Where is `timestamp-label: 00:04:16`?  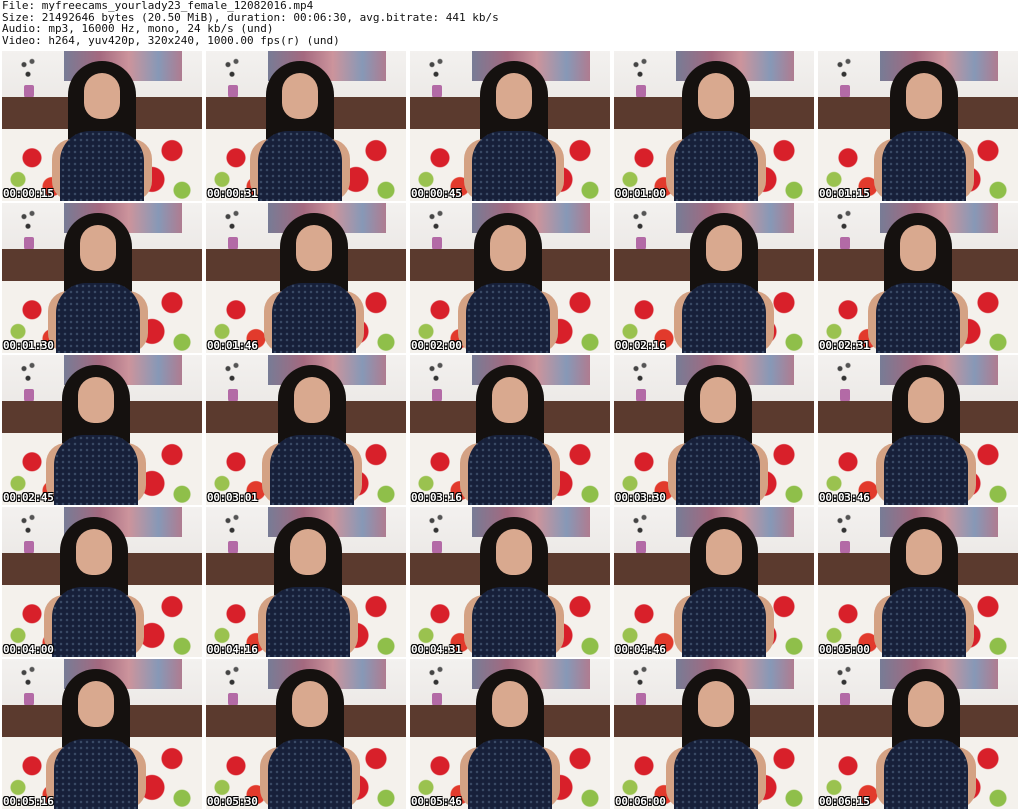
timestamp-label: 00:04:16 is located at coordinates (232, 649).